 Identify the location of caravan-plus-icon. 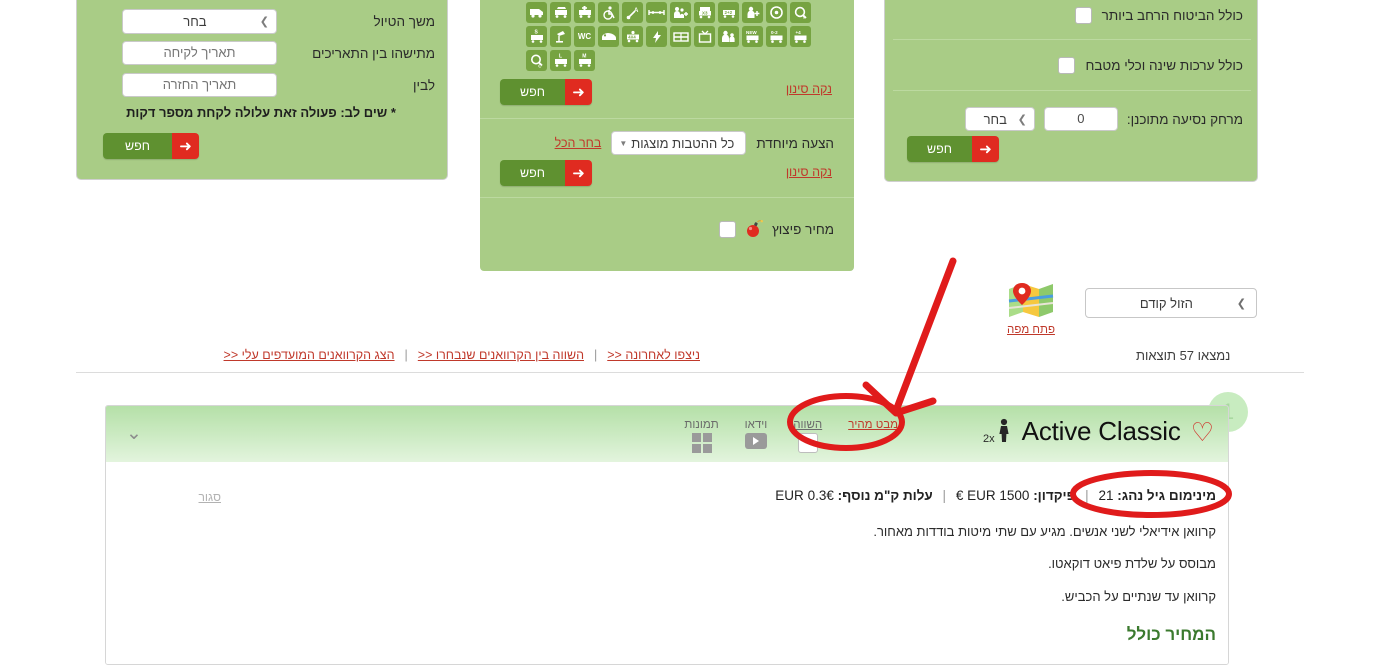
(584, 12).